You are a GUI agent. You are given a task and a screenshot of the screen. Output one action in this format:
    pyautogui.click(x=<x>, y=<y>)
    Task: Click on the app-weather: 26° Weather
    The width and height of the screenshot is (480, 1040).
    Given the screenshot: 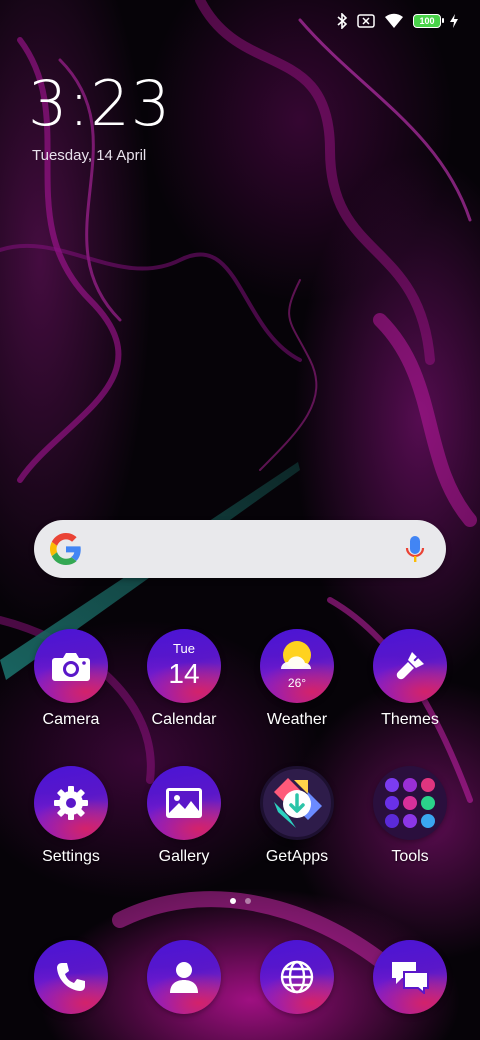 What is the action you would take?
    pyautogui.click(x=297, y=679)
    